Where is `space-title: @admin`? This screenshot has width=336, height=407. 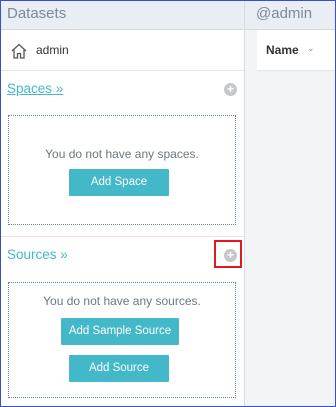
space-title: @admin is located at coordinates (284, 13).